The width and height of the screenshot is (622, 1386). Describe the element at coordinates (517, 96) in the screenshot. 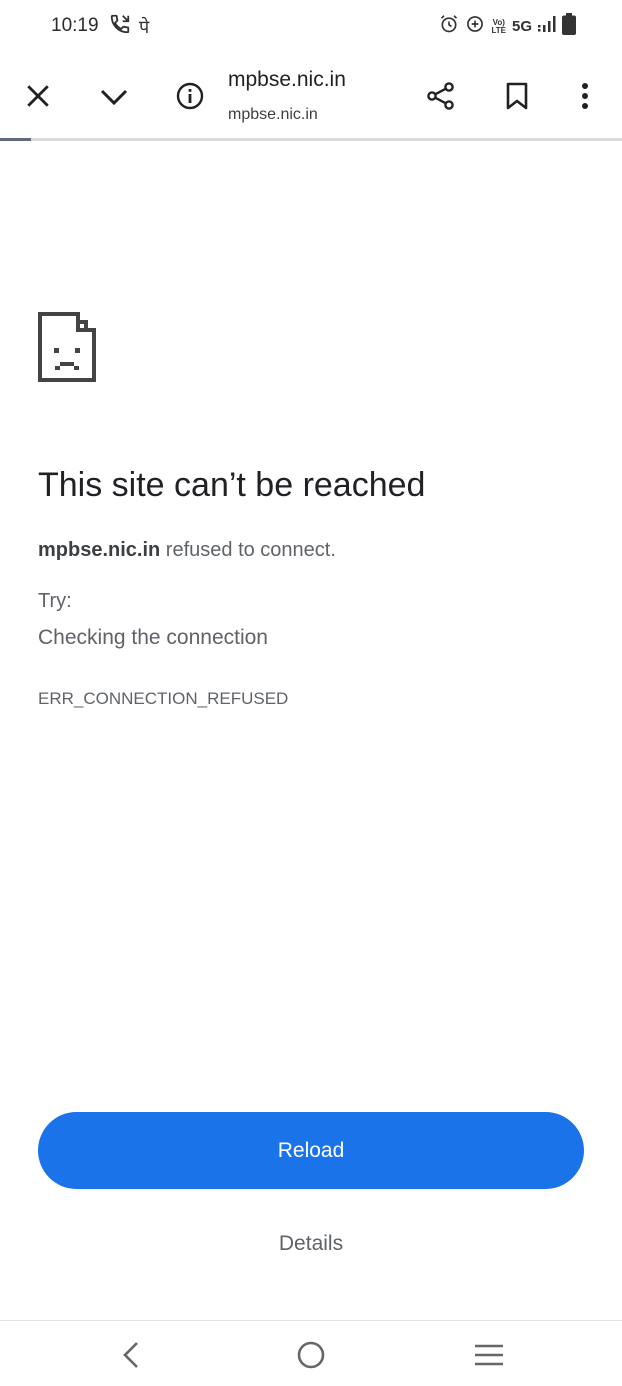

I see `bookmark-icon` at that location.